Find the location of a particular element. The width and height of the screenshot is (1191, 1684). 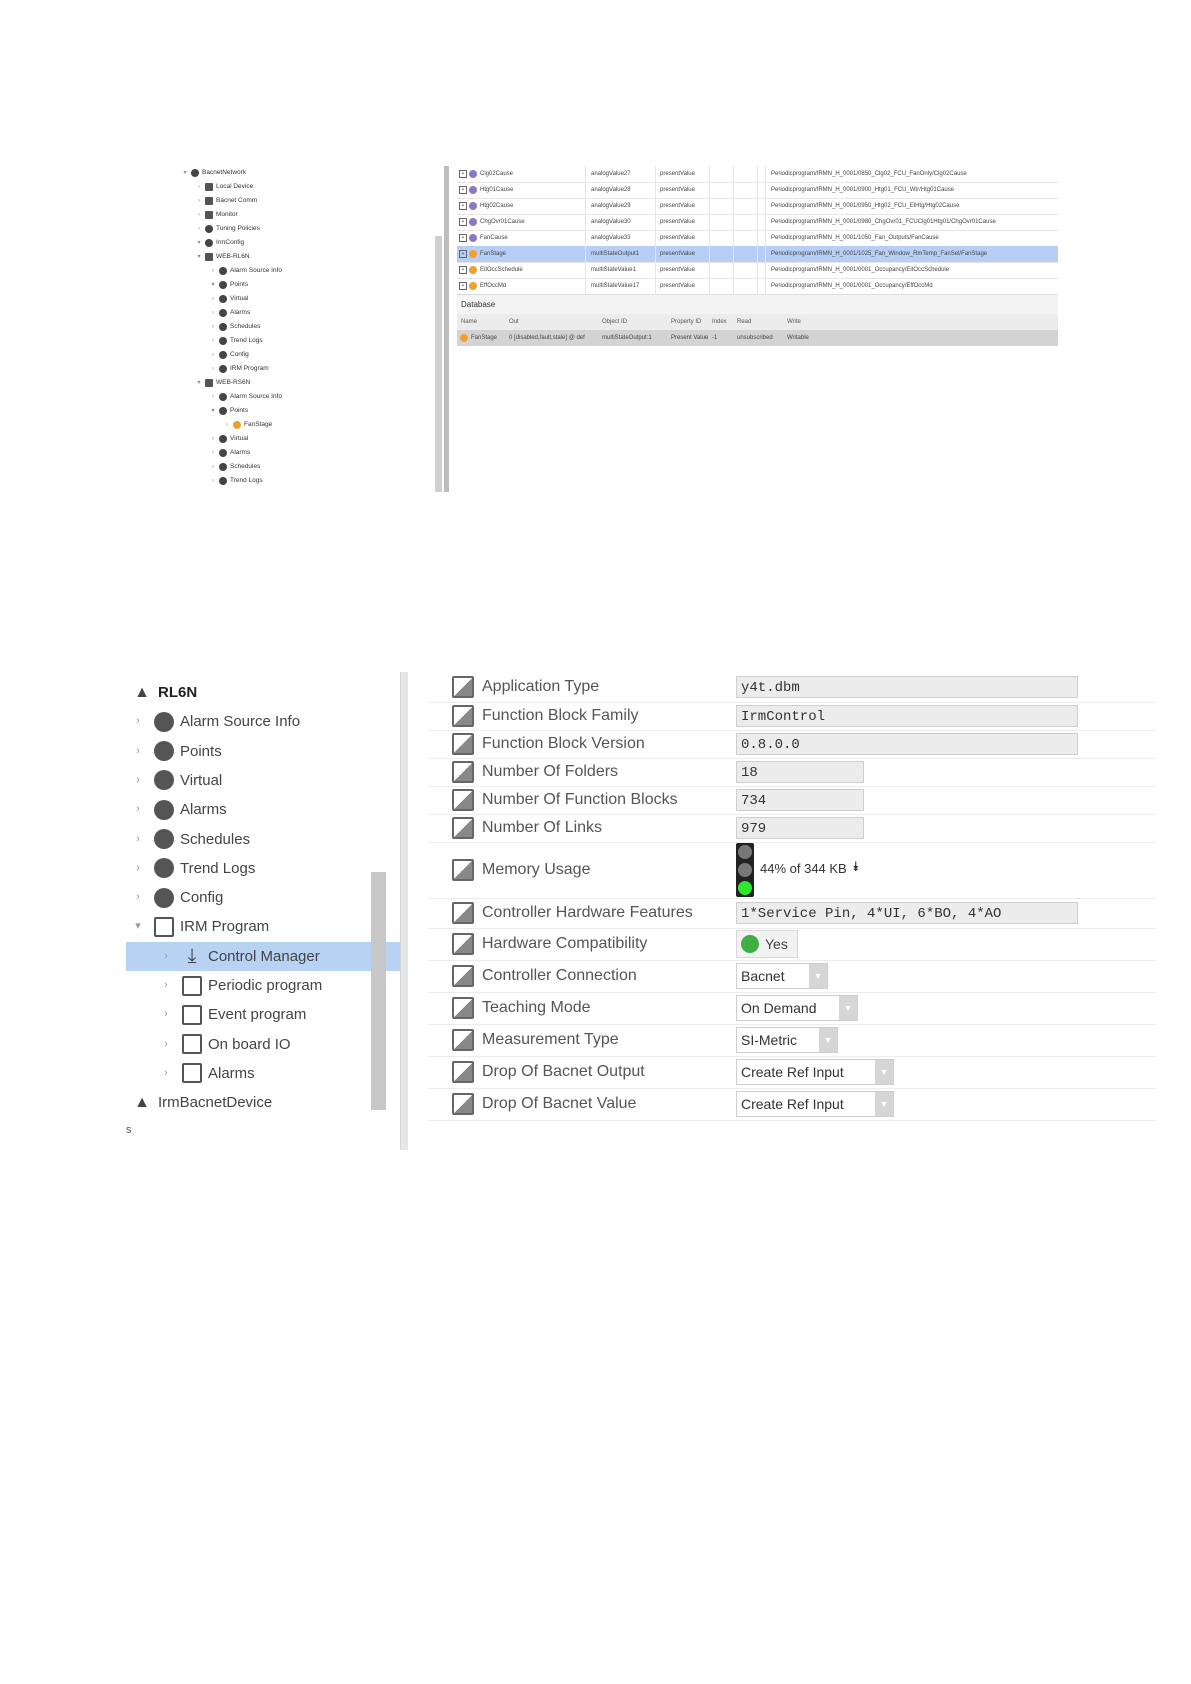

column-header: Property ID is located at coordinates (686, 322).